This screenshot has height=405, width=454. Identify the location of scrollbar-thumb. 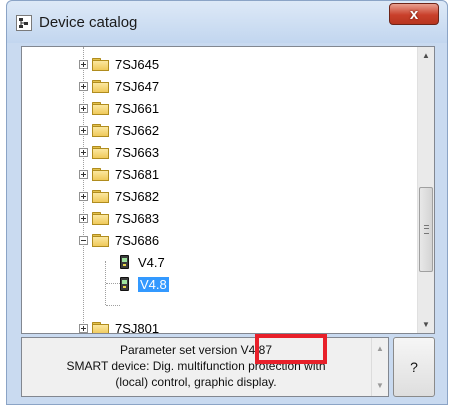
(426, 229).